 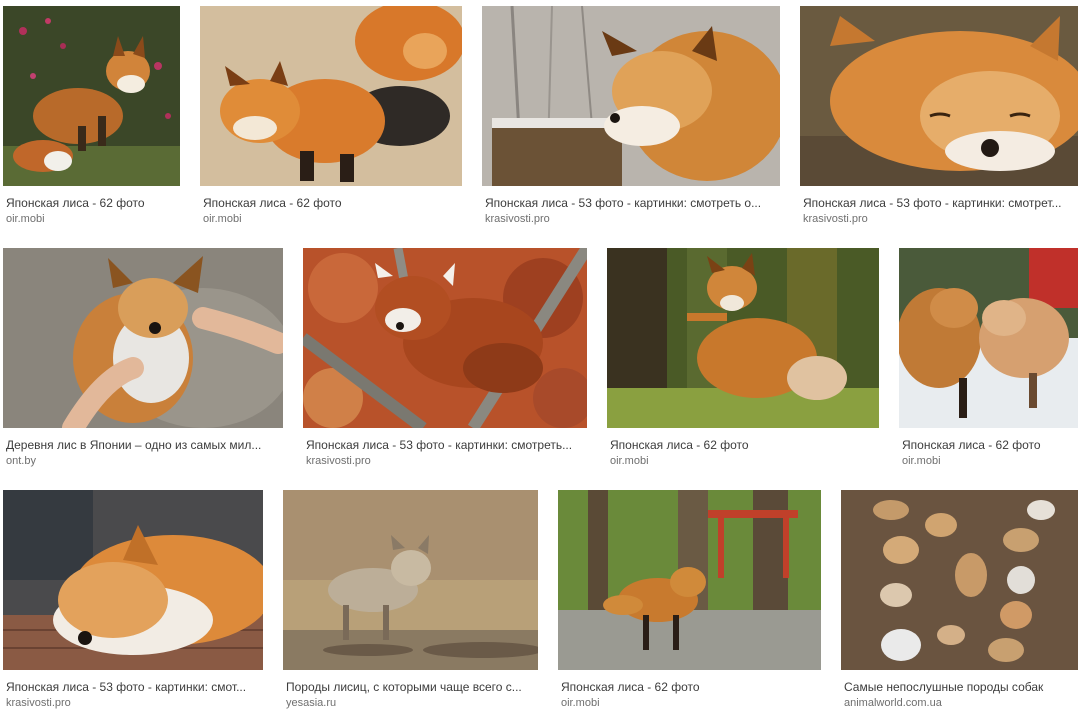 I want to click on two-foxes-resting-photo, so click(x=331, y=96).